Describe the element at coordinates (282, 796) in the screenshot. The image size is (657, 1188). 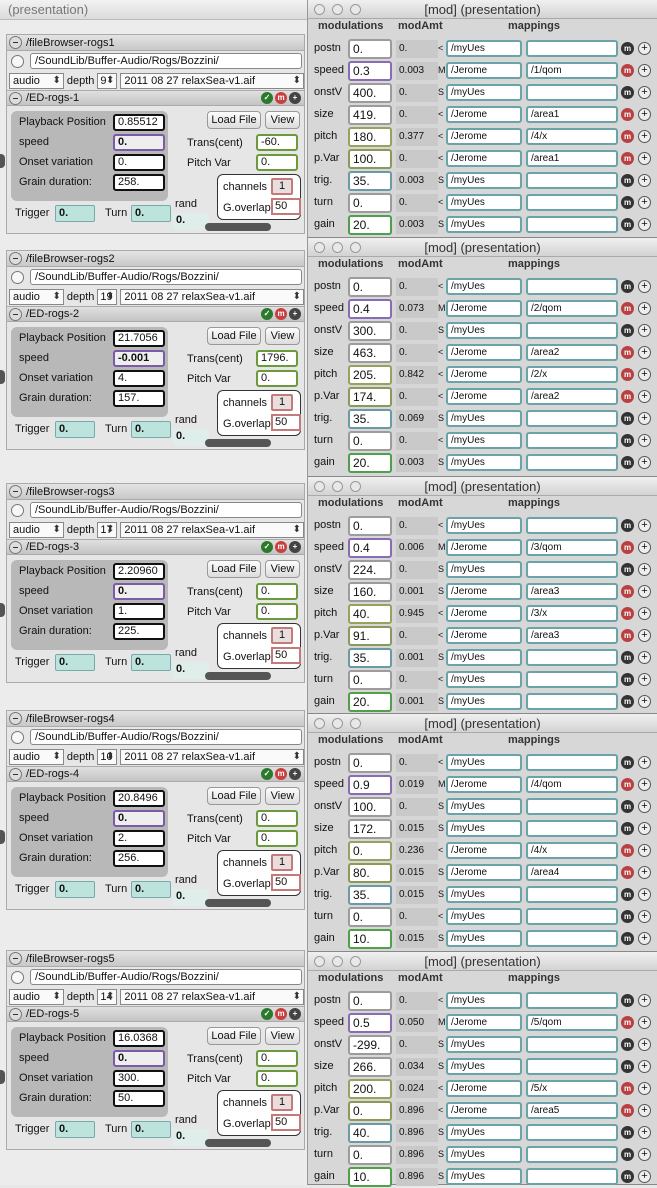
I see `view-button: View` at that location.